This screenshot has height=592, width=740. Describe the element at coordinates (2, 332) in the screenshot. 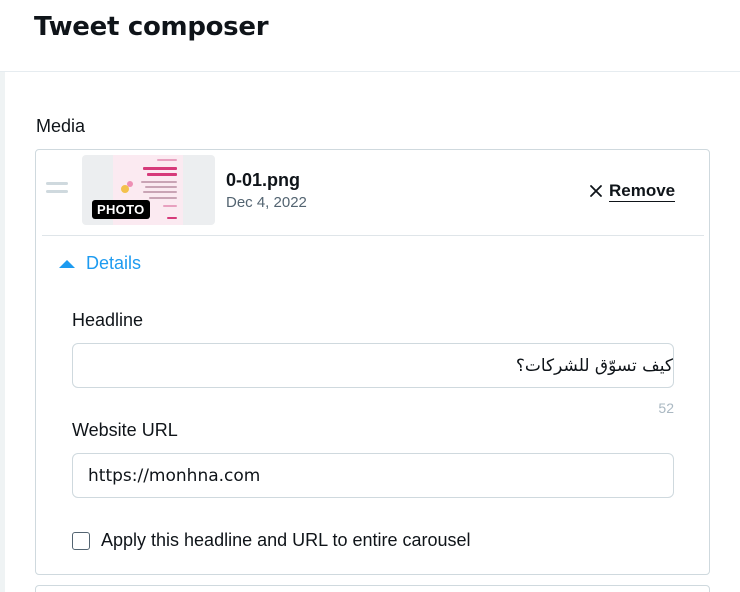

I see `left-rail` at that location.